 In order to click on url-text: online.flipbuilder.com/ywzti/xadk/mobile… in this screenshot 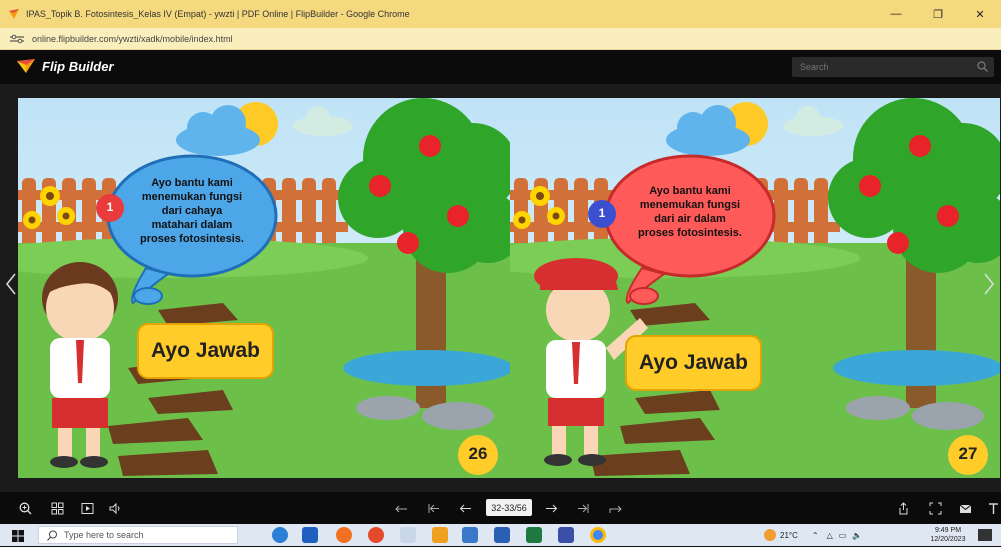, I will do `click(132, 39)`.